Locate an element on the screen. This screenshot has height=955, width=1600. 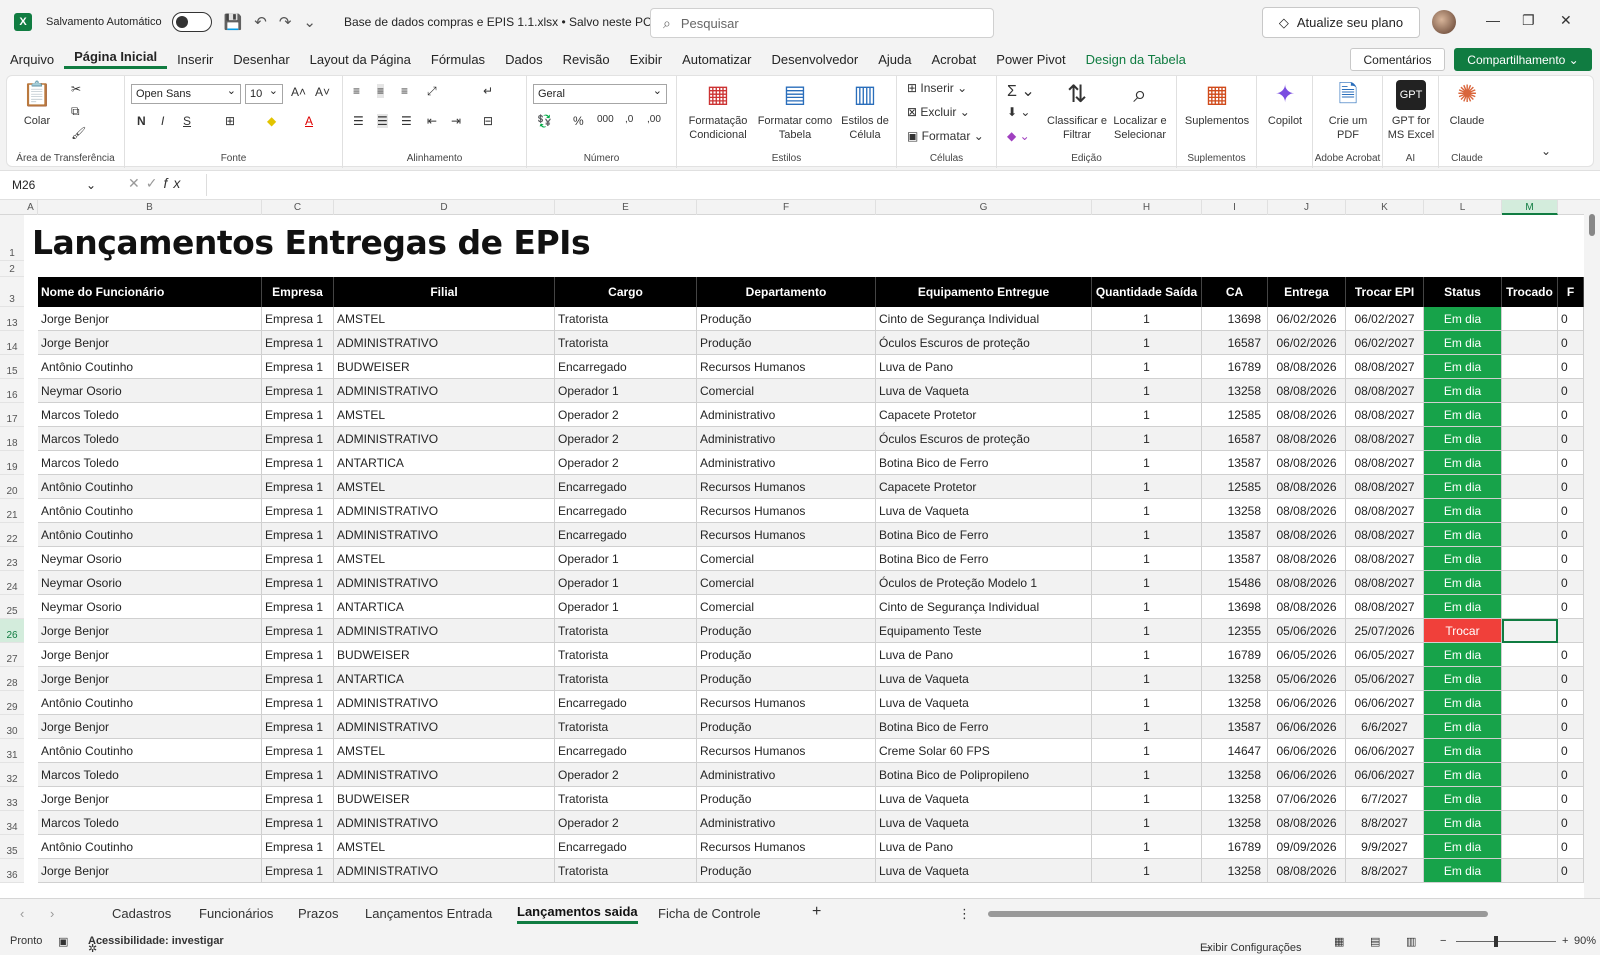
close-icon: ✕ is located at coordinates (1566, 20).